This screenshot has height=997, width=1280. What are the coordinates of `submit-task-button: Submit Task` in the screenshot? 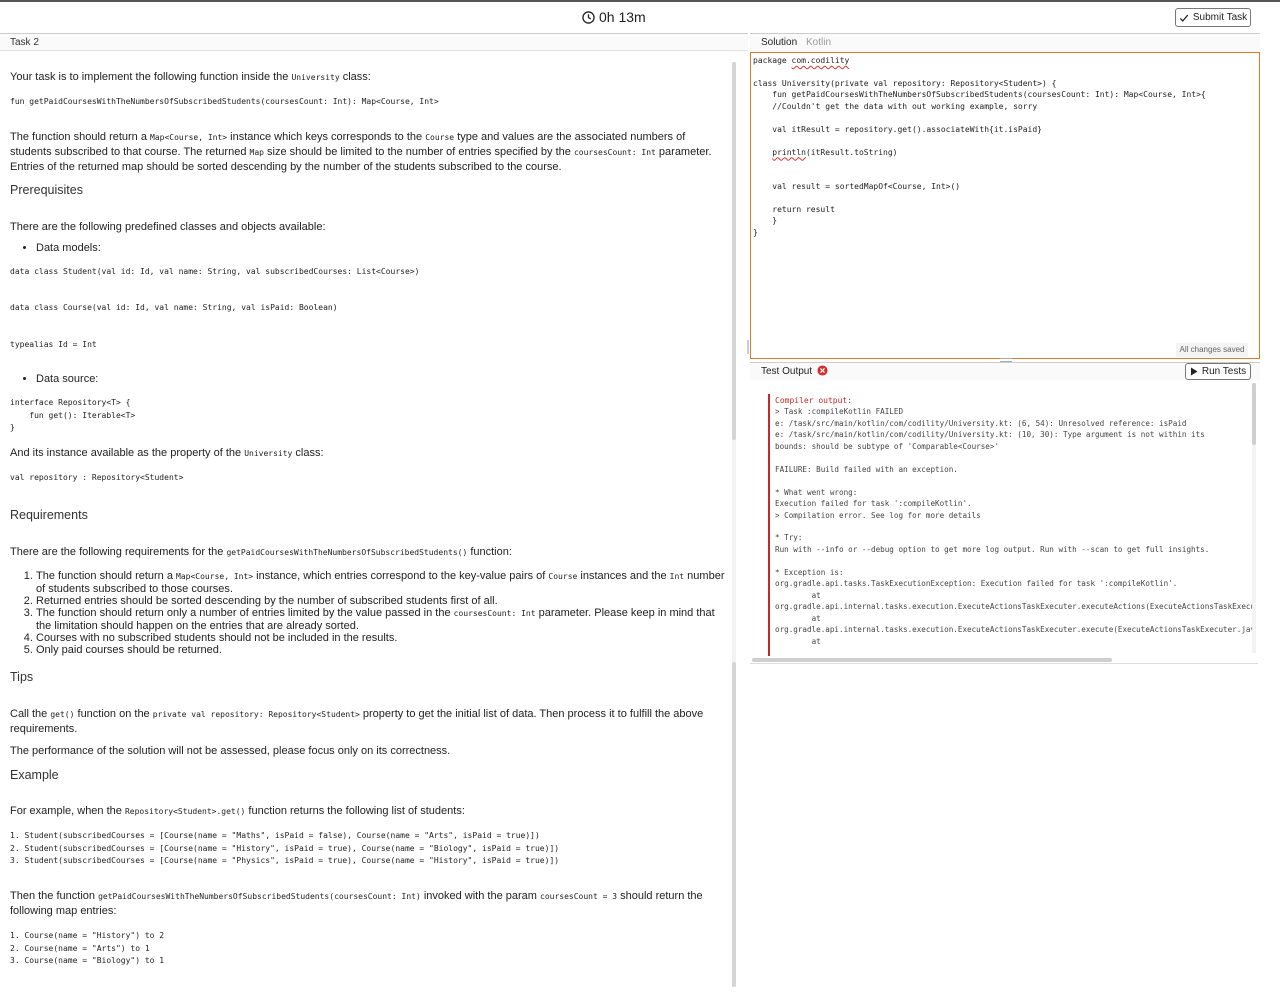 It's located at (1213, 17).